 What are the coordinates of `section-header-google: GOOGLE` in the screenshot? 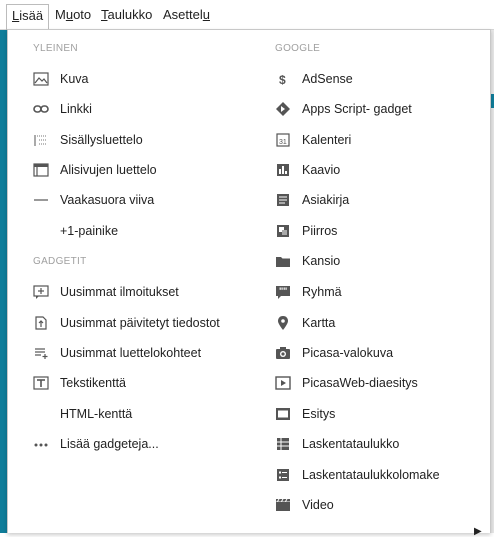 It's located at (298, 48).